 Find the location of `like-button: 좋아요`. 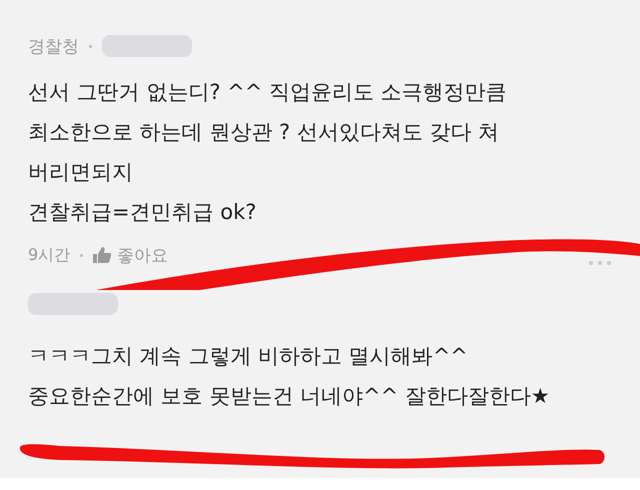

like-button: 좋아요 is located at coordinates (130, 255).